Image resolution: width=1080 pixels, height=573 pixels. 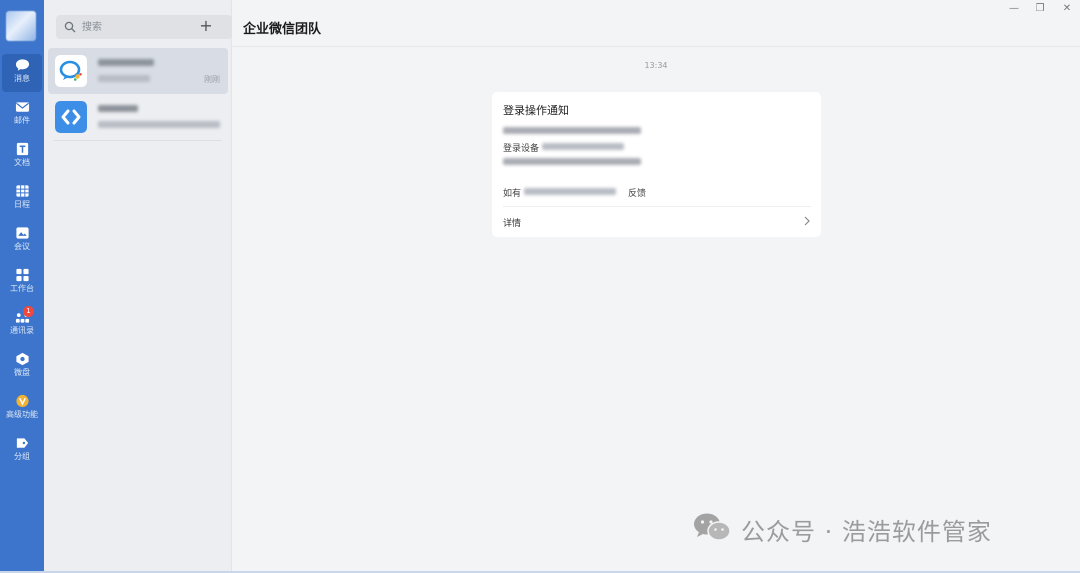 What do you see at coordinates (656, 23) in the screenshot?
I see `chat-header: 企业微信团队` at bounding box center [656, 23].